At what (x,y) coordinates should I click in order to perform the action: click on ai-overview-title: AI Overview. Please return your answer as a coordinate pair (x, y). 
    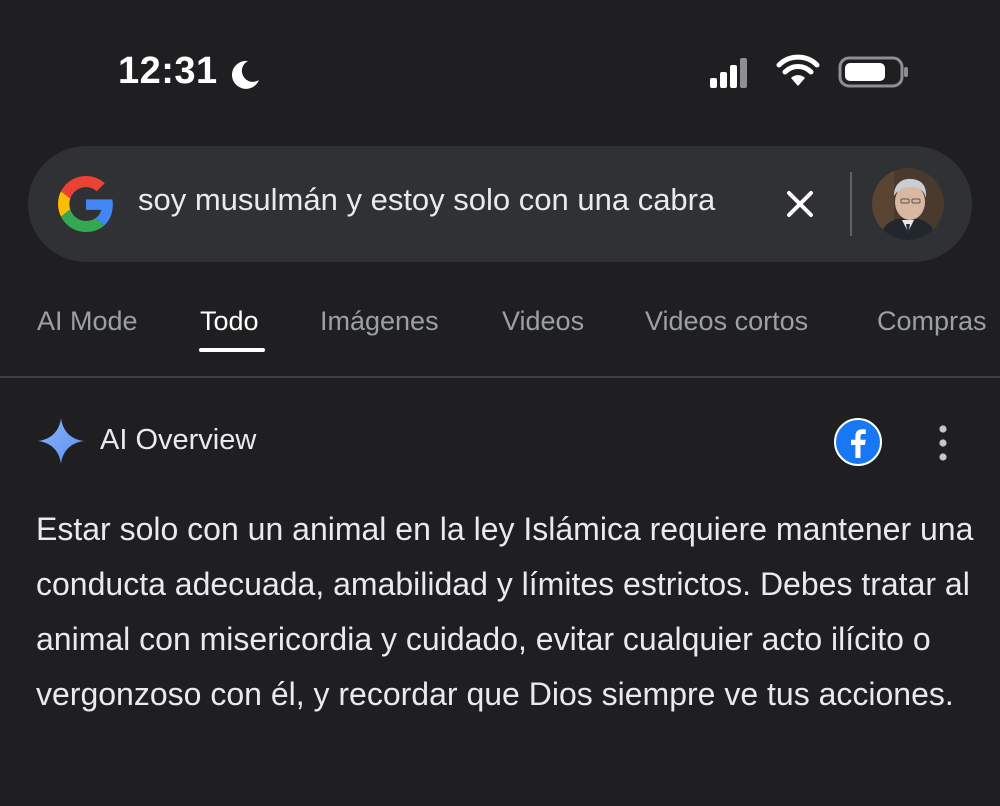
    Looking at the image, I should click on (178, 440).